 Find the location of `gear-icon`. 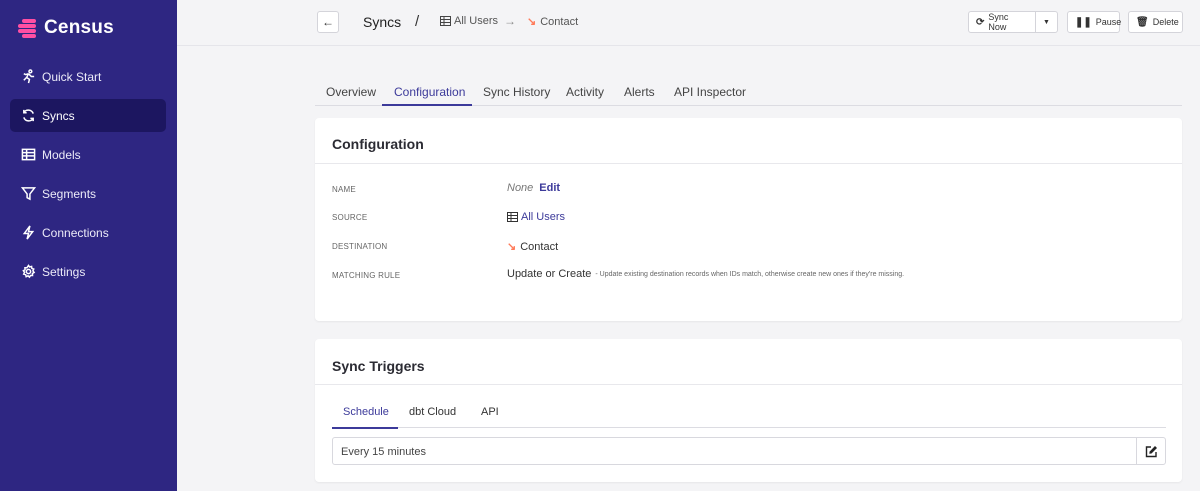

gear-icon is located at coordinates (28, 272).